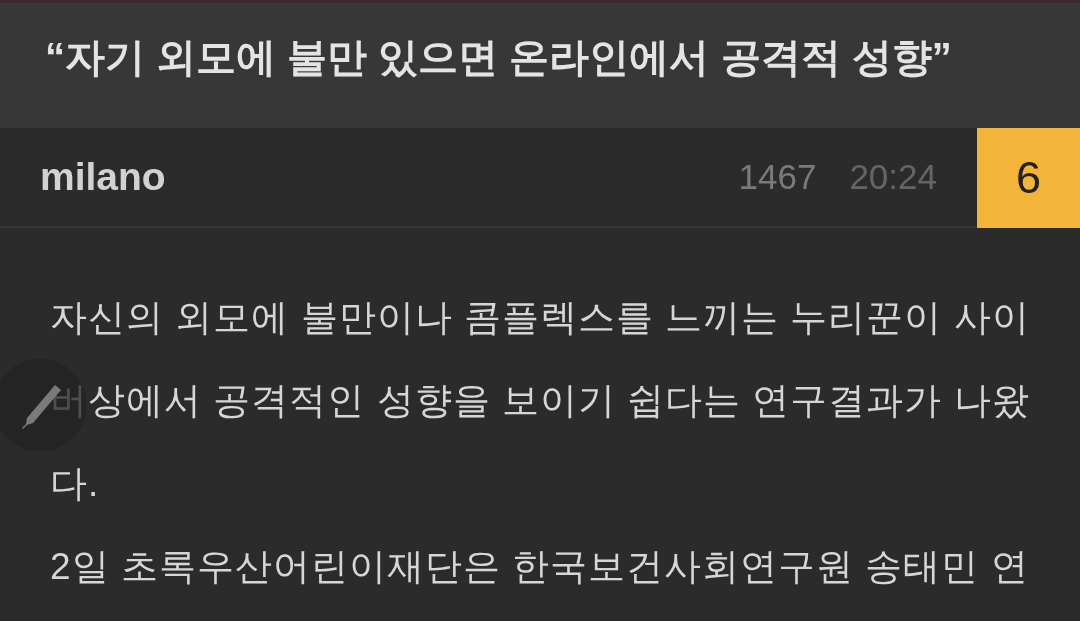 The height and width of the screenshot is (621, 1080). Describe the element at coordinates (1028, 178) in the screenshot. I see `comment-count-badge: 6` at that location.